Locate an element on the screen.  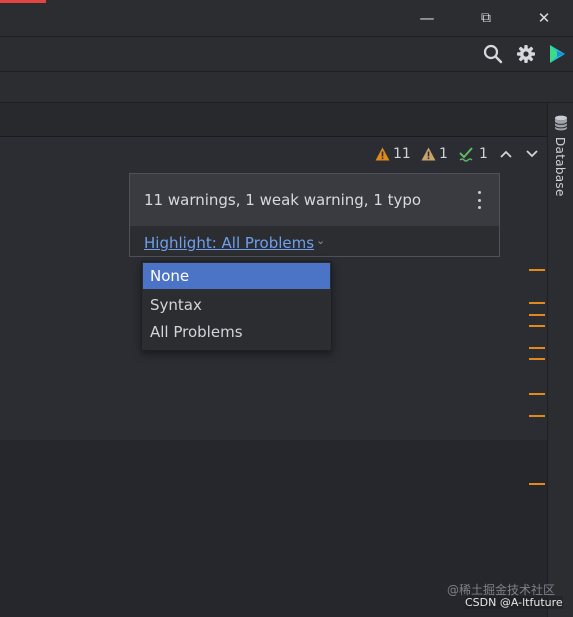
typo-check-icon is located at coordinates (466, 154).